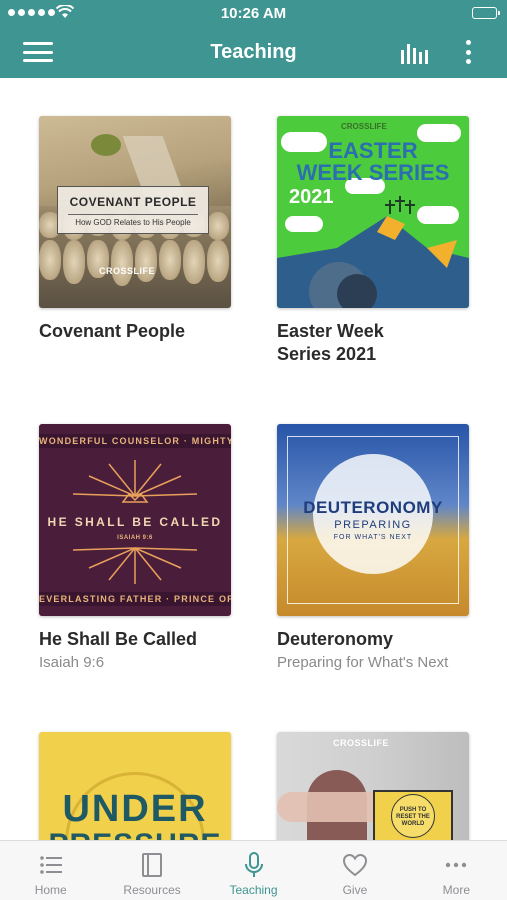 The height and width of the screenshot is (900, 507). What do you see at coordinates (486, 13) in the screenshot?
I see `battery-icon` at bounding box center [486, 13].